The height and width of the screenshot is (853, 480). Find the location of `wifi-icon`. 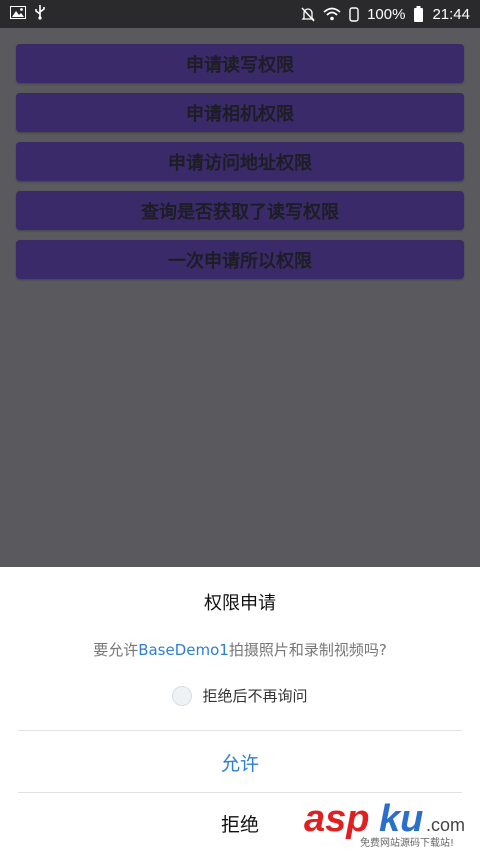

wifi-icon is located at coordinates (332, 14).